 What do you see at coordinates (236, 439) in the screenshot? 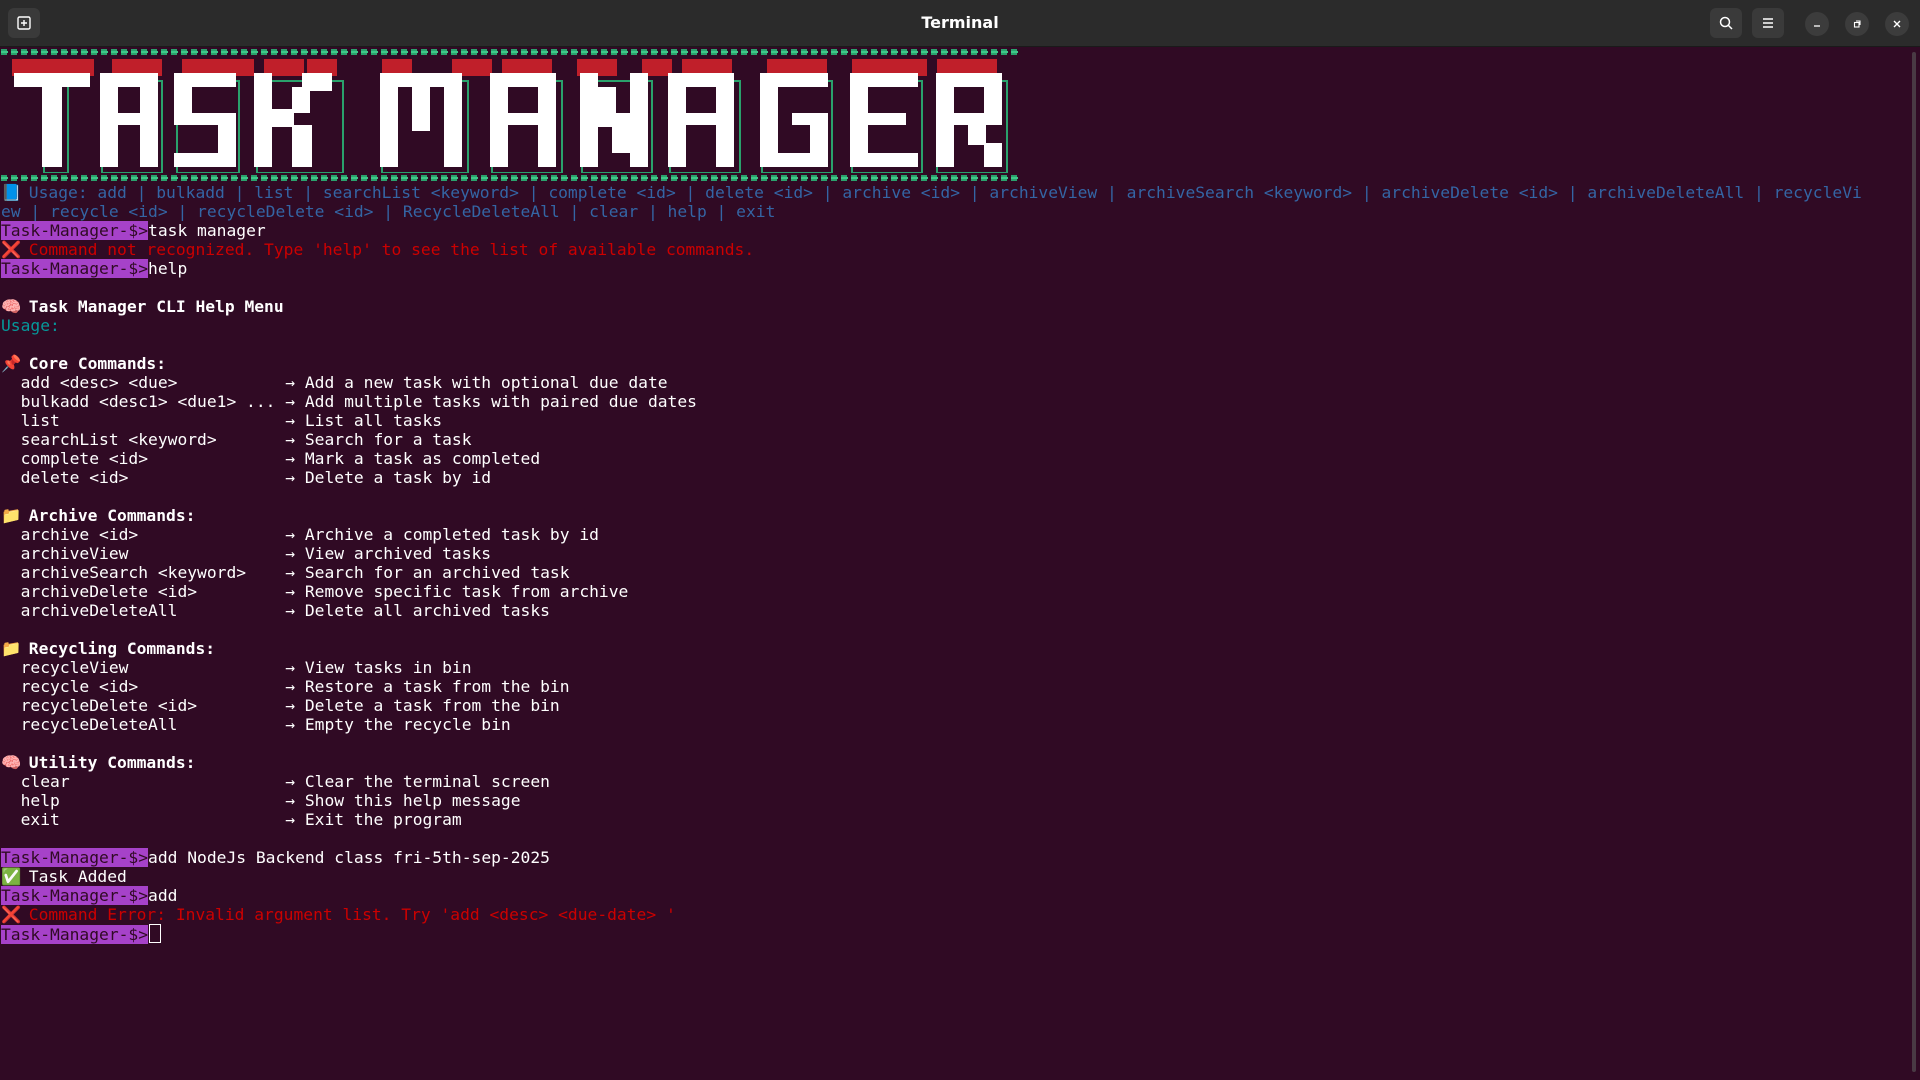
I see `help-row: searchList <keyword> → Search for a task` at bounding box center [236, 439].